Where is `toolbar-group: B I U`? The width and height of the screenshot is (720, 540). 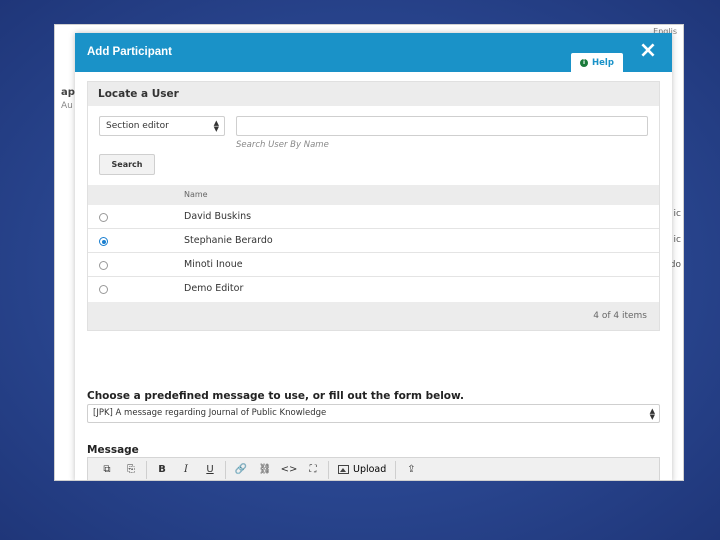 toolbar-group: B I U is located at coordinates (186, 469).